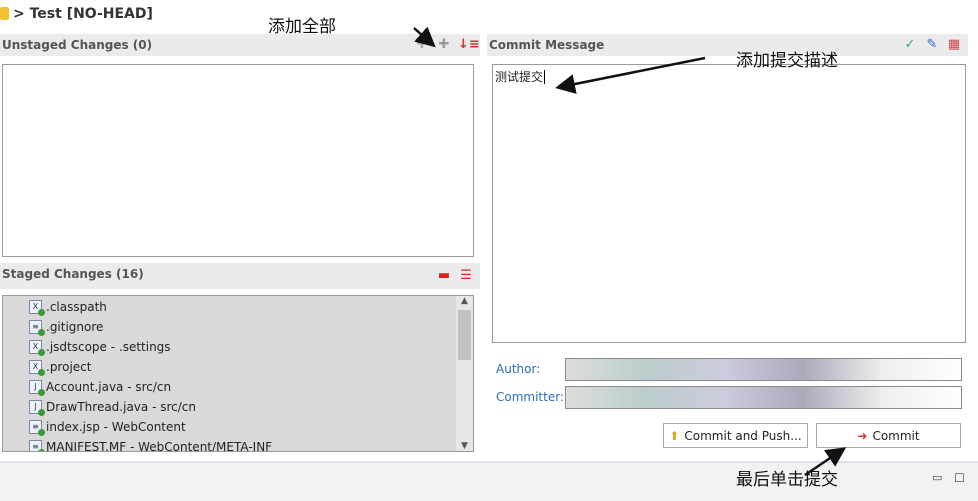  Describe the element at coordinates (424, 37) in the screenshot. I see `arrow-add-all` at that location.